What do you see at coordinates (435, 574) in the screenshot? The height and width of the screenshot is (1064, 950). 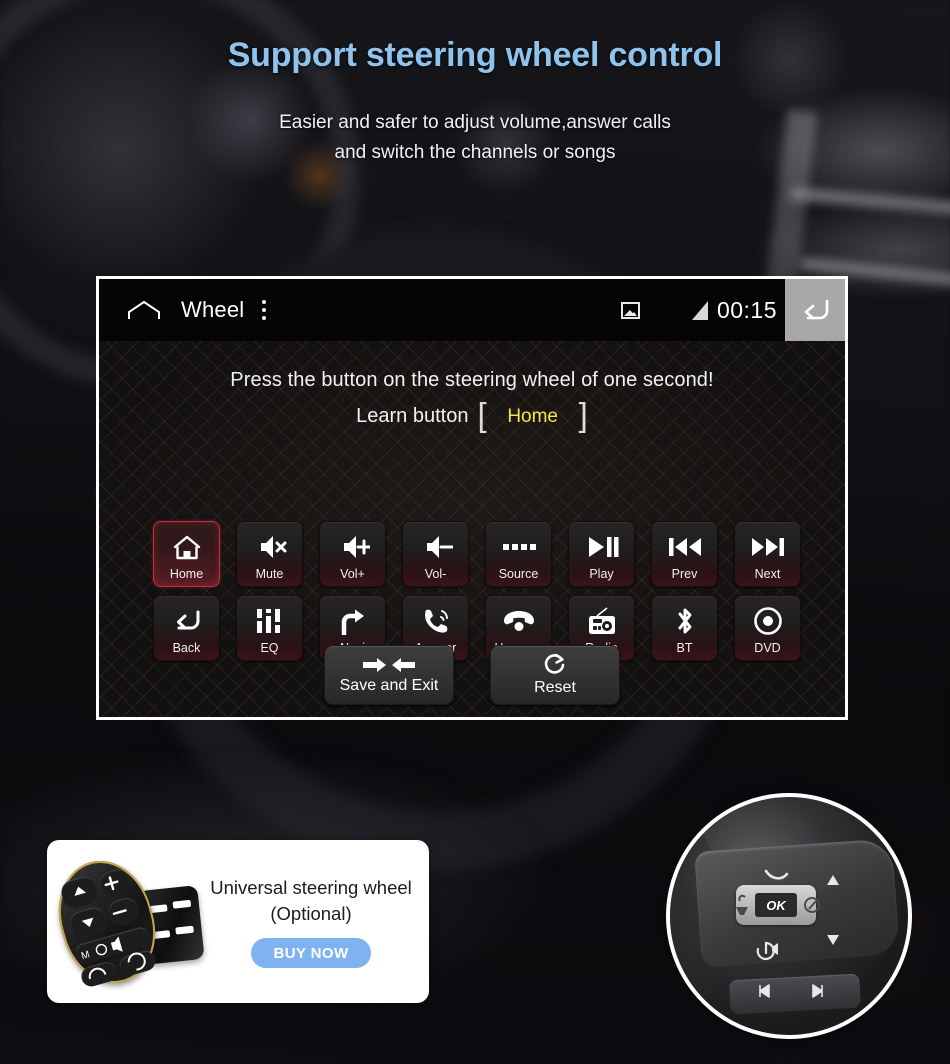 I see `function-button-label: Vol-` at bounding box center [435, 574].